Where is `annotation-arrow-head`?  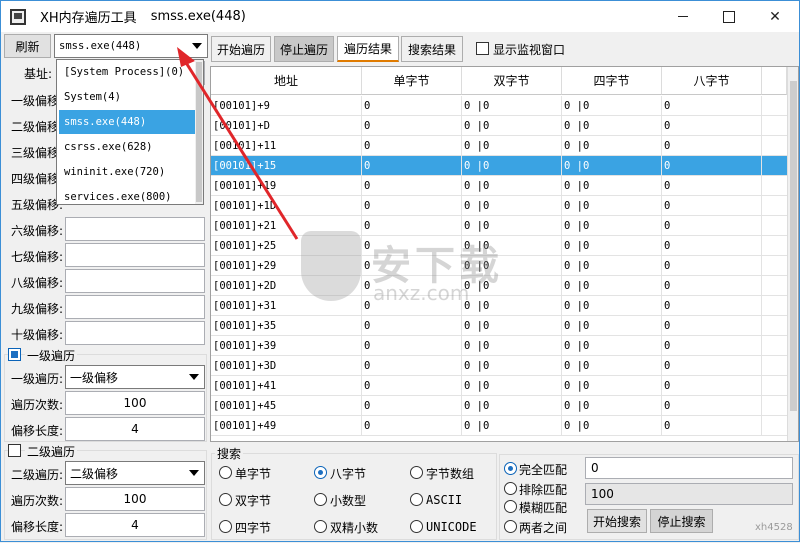
annotation-arrow-head is located at coordinates (186, 57).